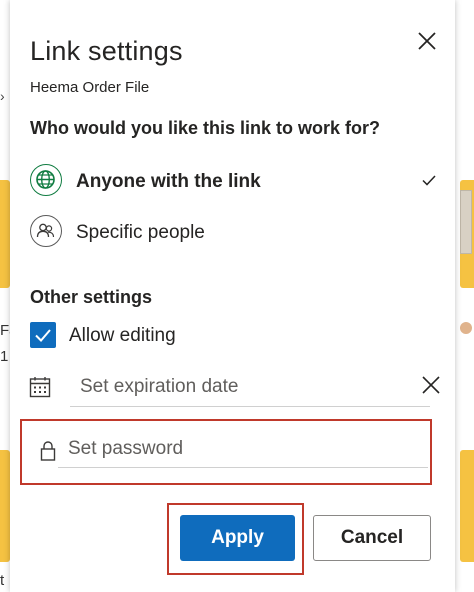 The height and width of the screenshot is (592, 474). I want to click on globe-icon, so click(46, 180).